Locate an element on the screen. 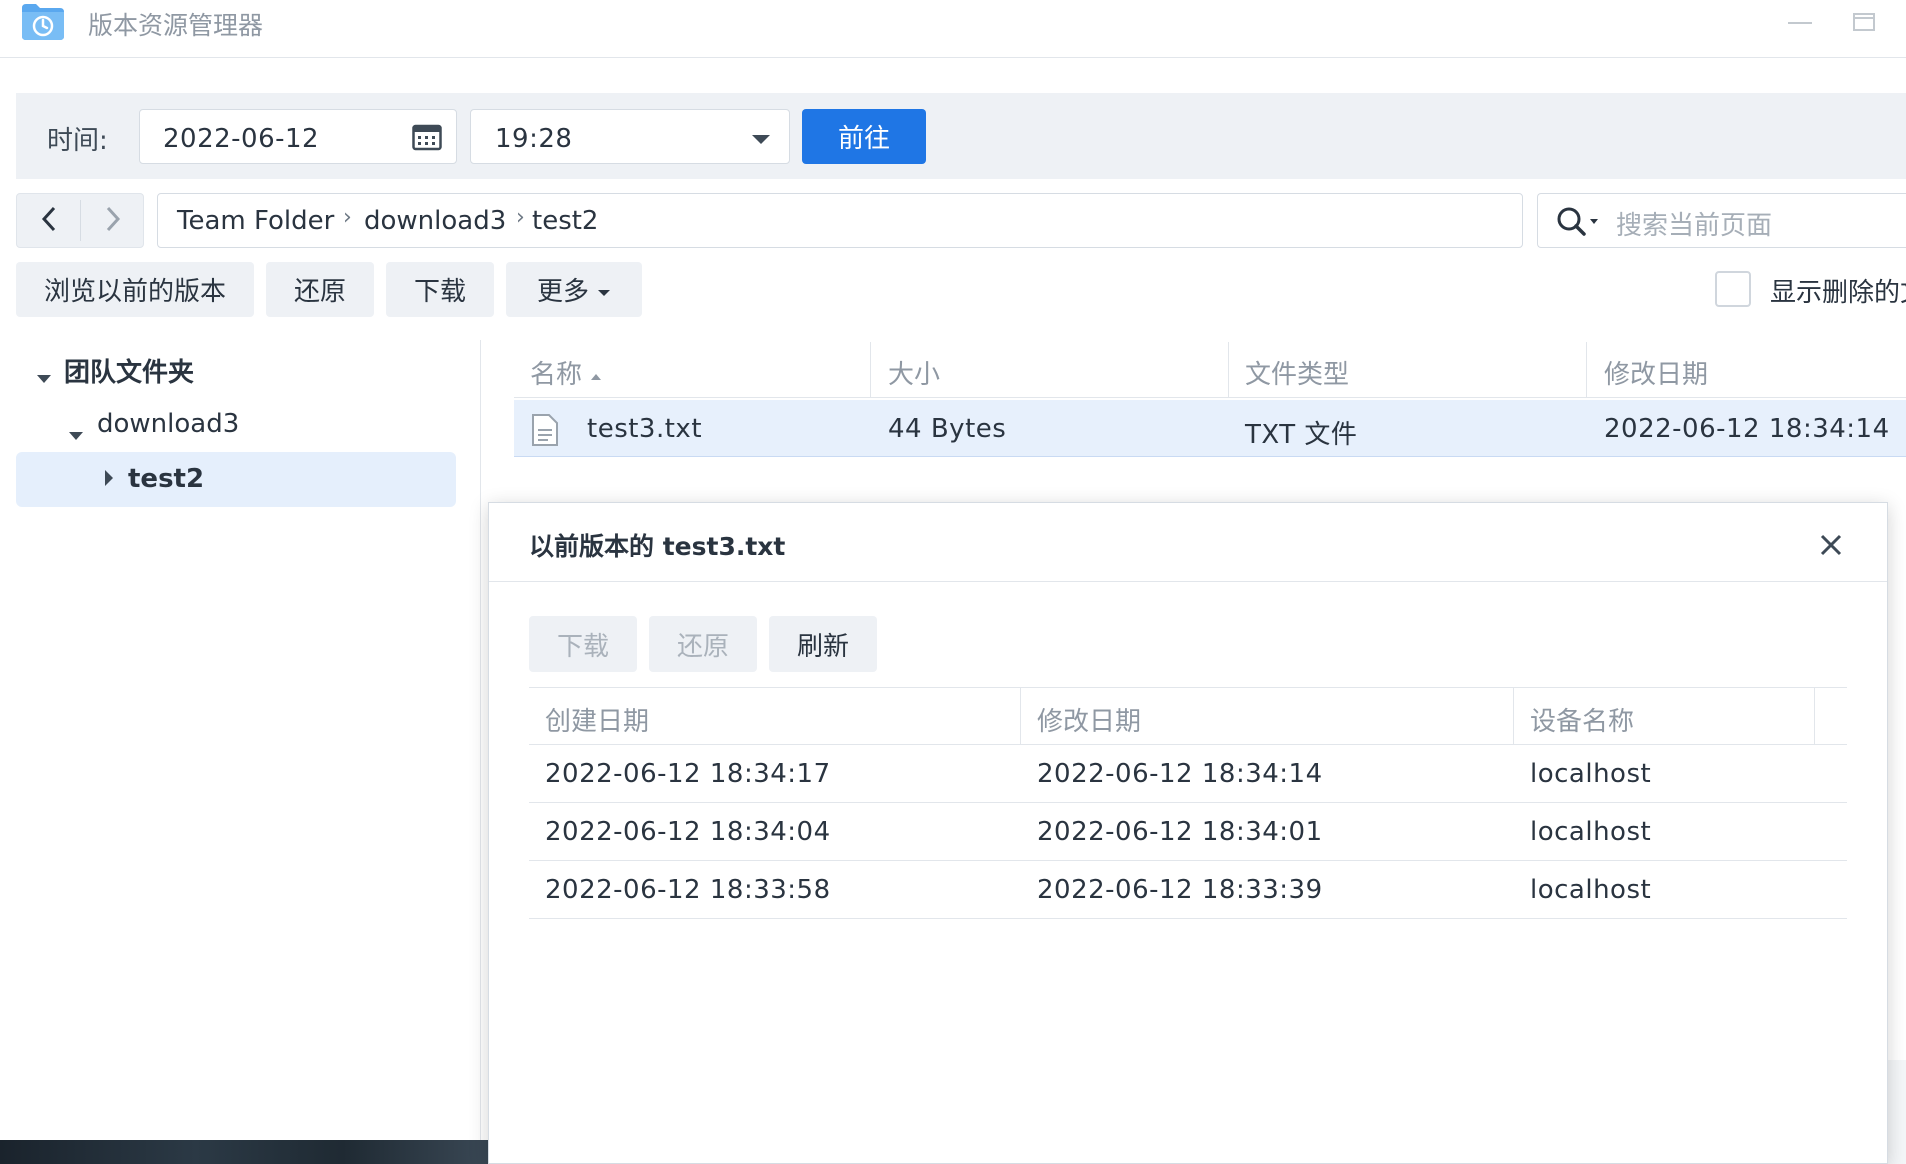 The width and height of the screenshot is (1906, 1164). created-cell: 2022-06-12 18:34:04 is located at coordinates (688, 832).